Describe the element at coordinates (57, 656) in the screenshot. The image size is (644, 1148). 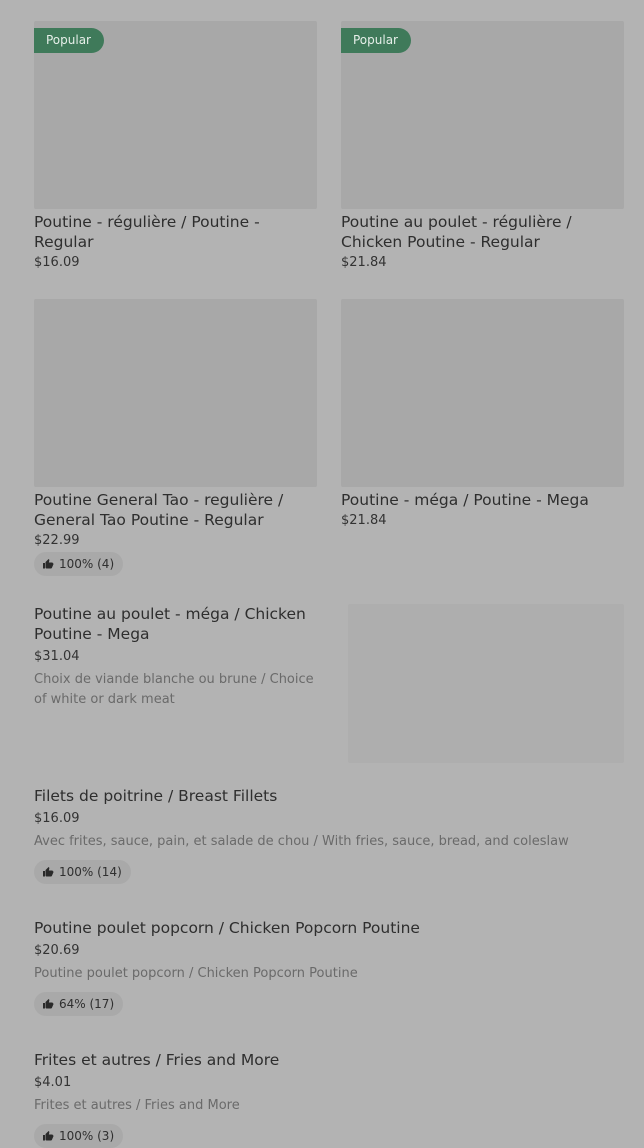
I see `menu-item-price: $31.04` at that location.